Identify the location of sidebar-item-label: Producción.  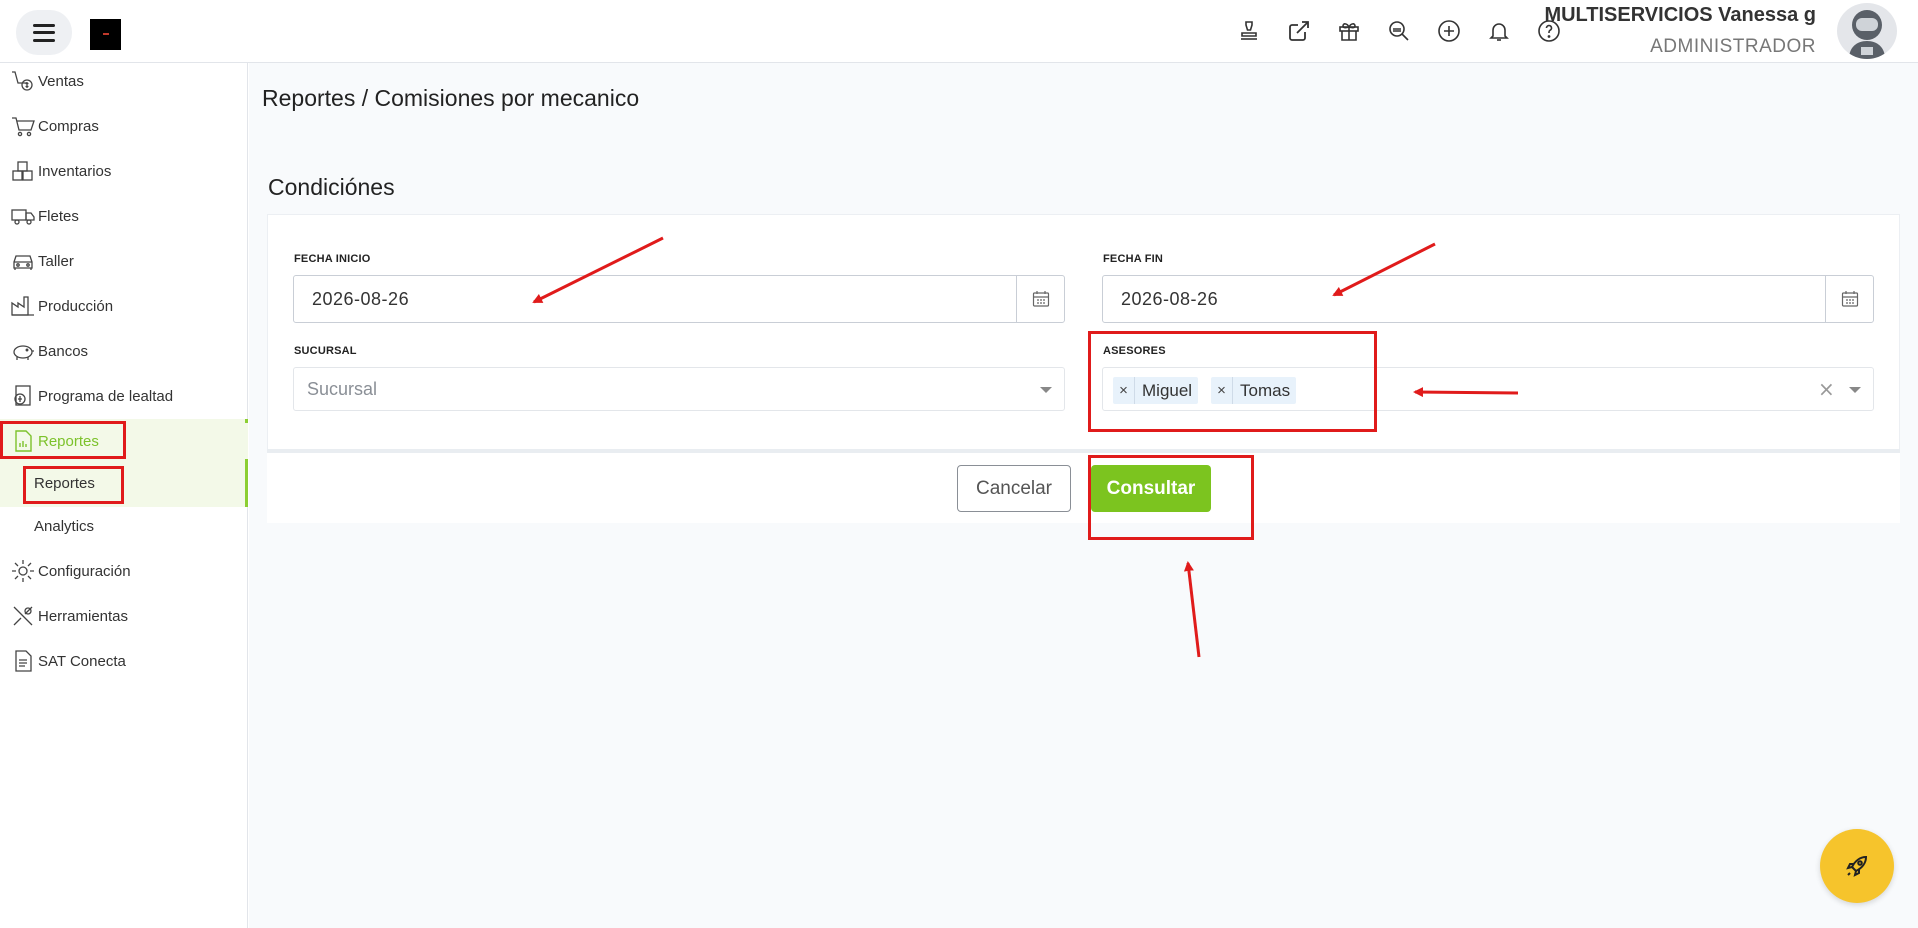
(76, 306).